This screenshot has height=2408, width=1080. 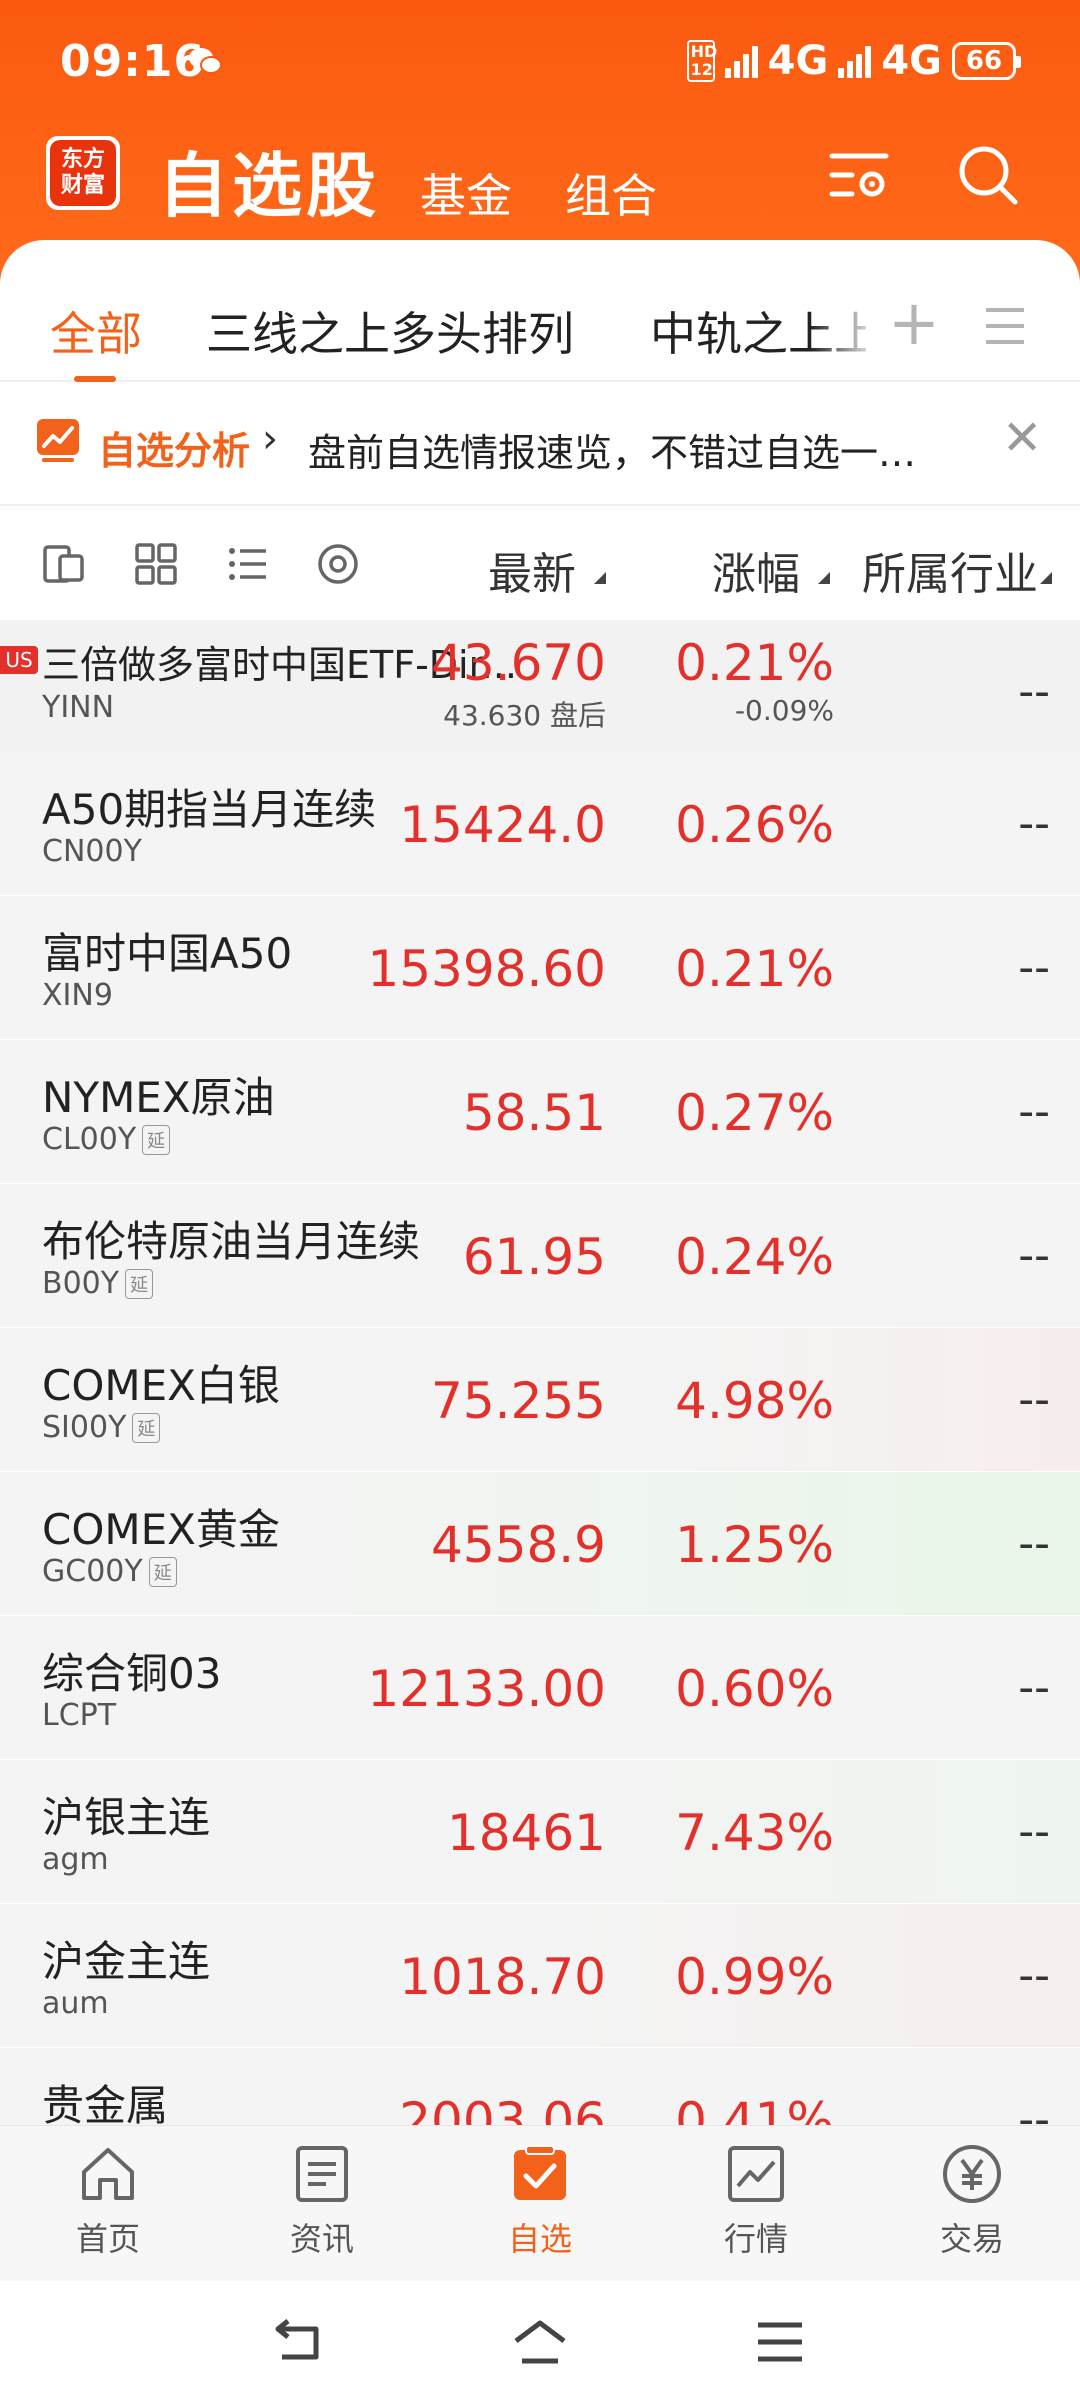 I want to click on latest-price: 58.51, so click(x=534, y=1113).